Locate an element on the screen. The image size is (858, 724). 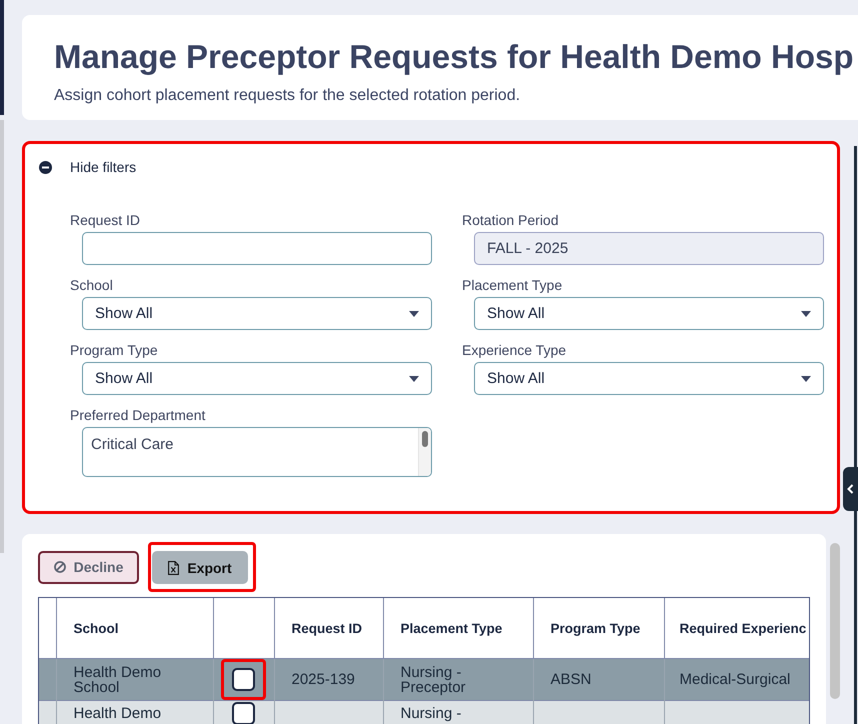
field-label: School is located at coordinates (92, 285).